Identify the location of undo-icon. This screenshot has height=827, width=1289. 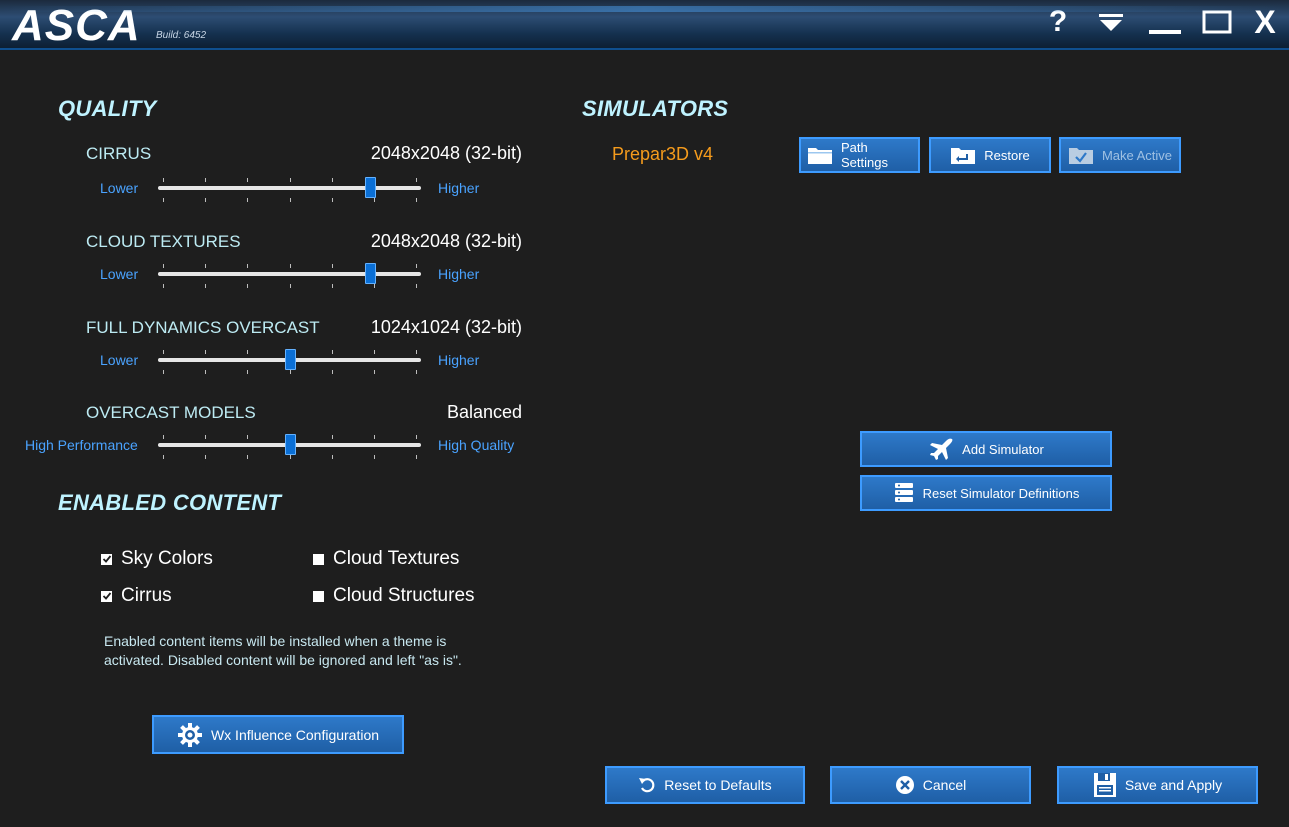
(647, 785).